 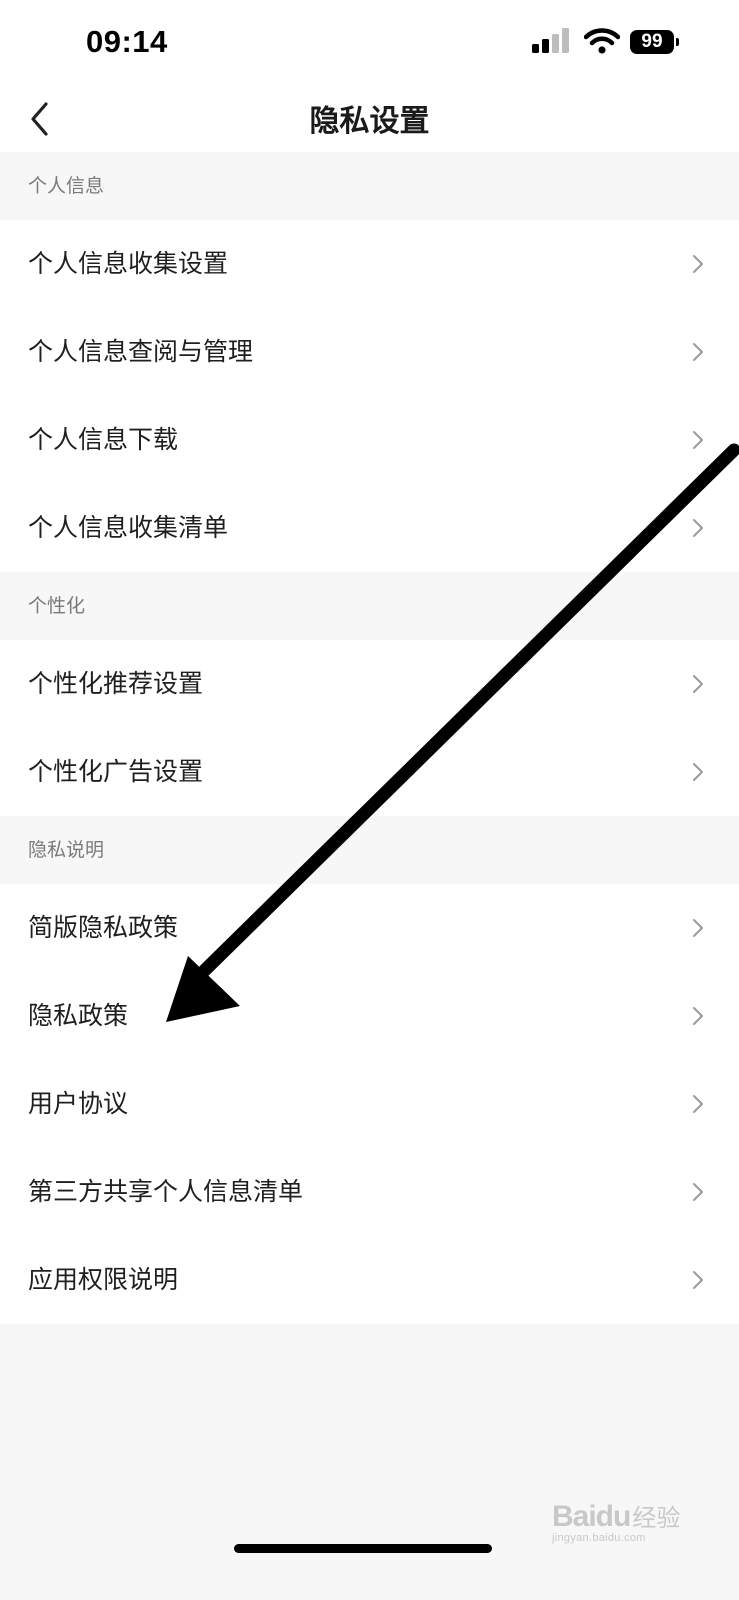 I want to click on list-item-third-party-sharing: 第三方共享个人信息清单, so click(x=369, y=1192).